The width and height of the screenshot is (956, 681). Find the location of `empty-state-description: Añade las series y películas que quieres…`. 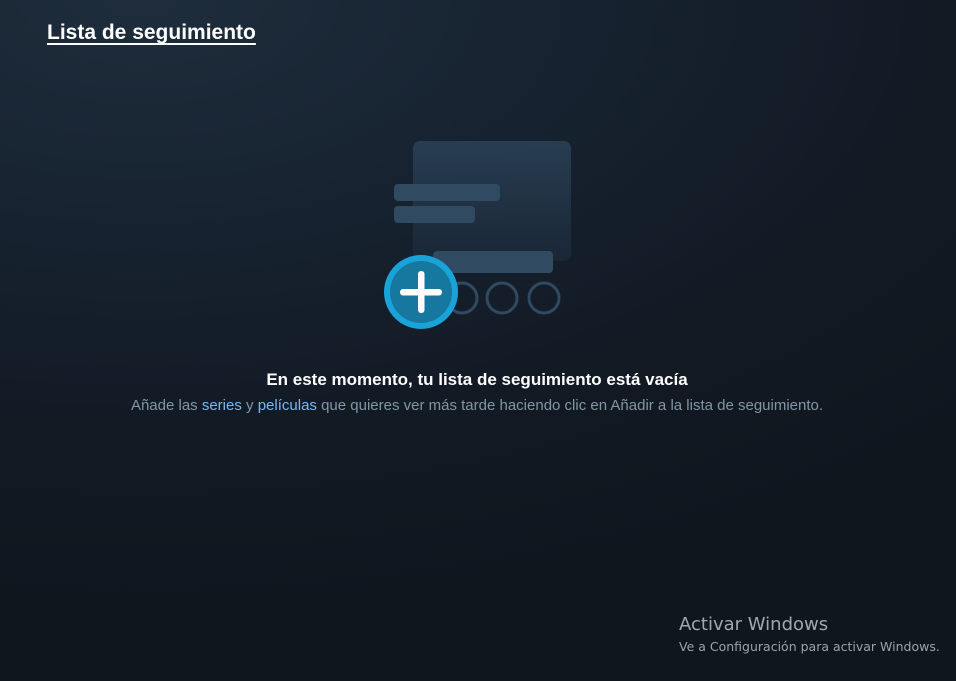

empty-state-description: Añade las series y películas que quieres… is located at coordinates (477, 405).